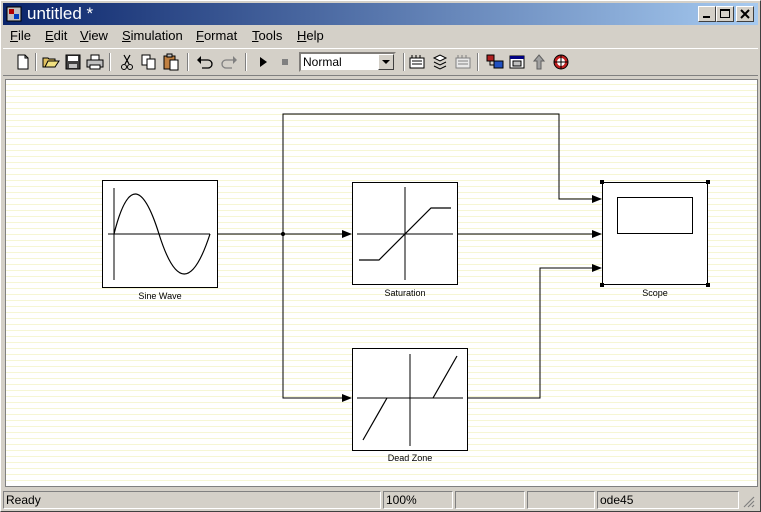  Describe the element at coordinates (23, 62) in the screenshot. I see `new-icon` at that location.